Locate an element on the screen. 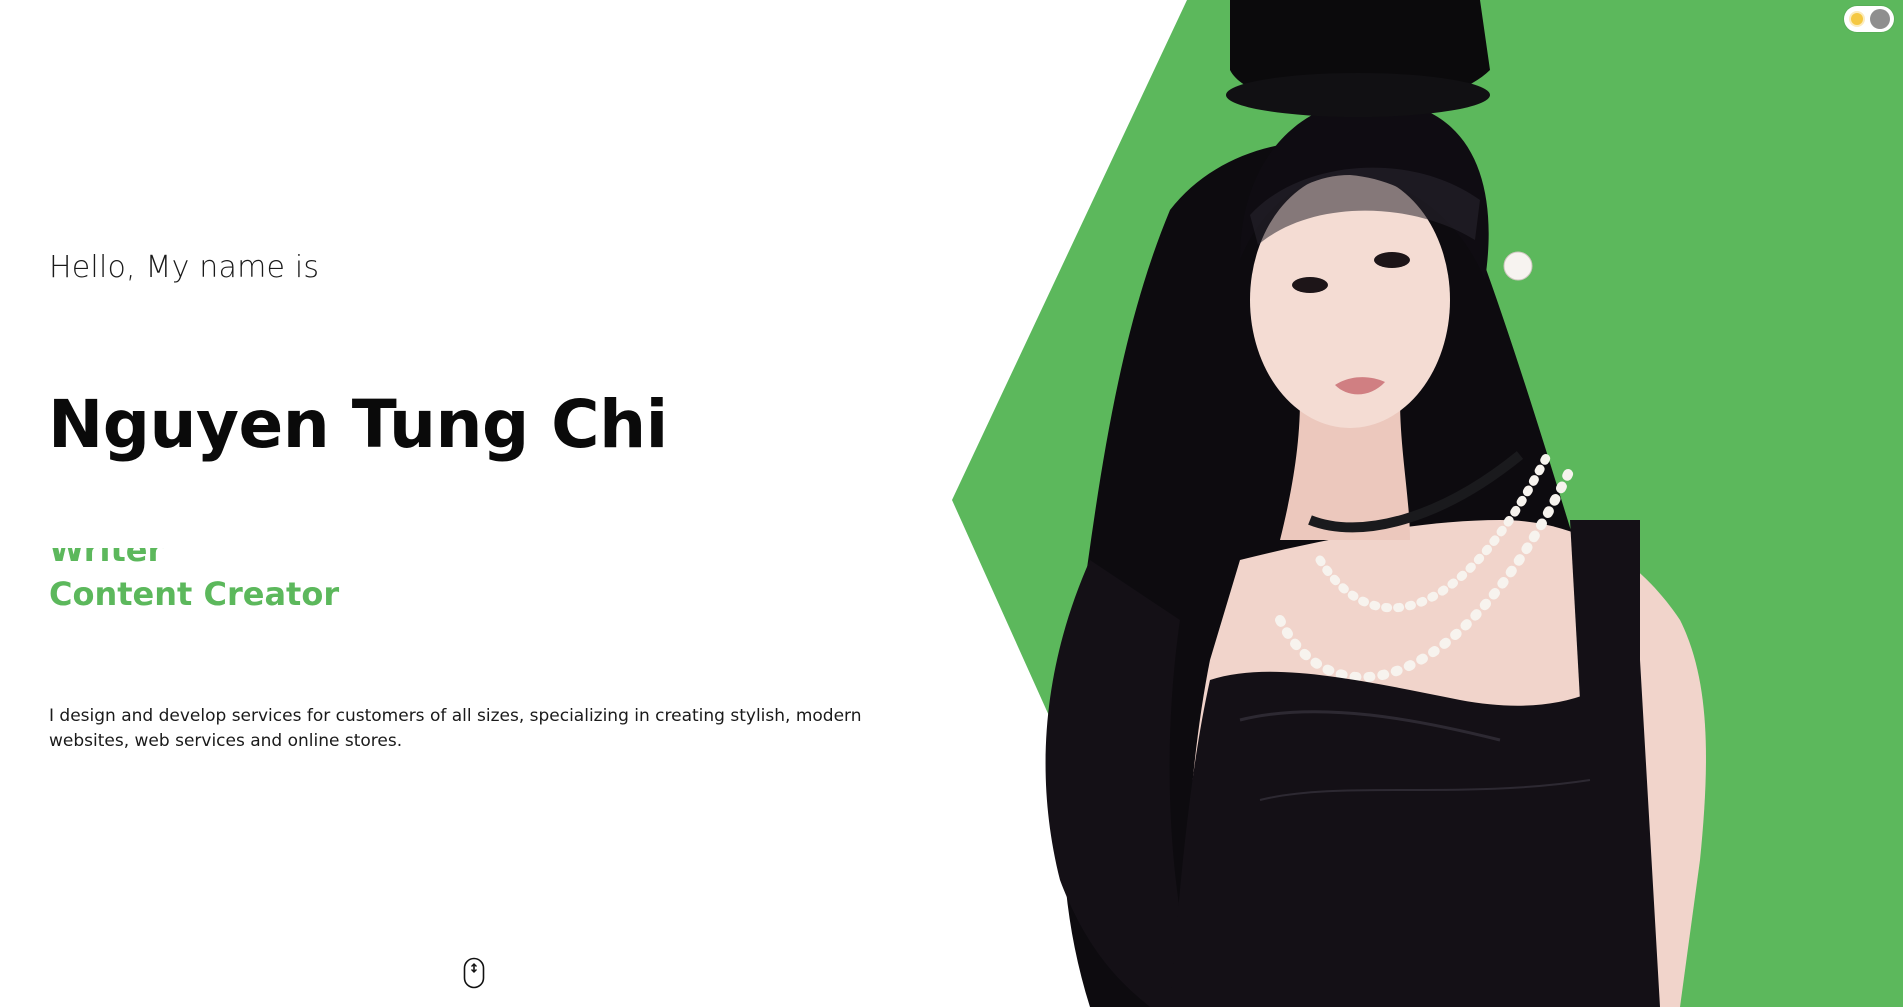 Image resolution: width=1903 pixels, height=1007 pixels. role-item-content-creator: Content Creator is located at coordinates (194, 593).